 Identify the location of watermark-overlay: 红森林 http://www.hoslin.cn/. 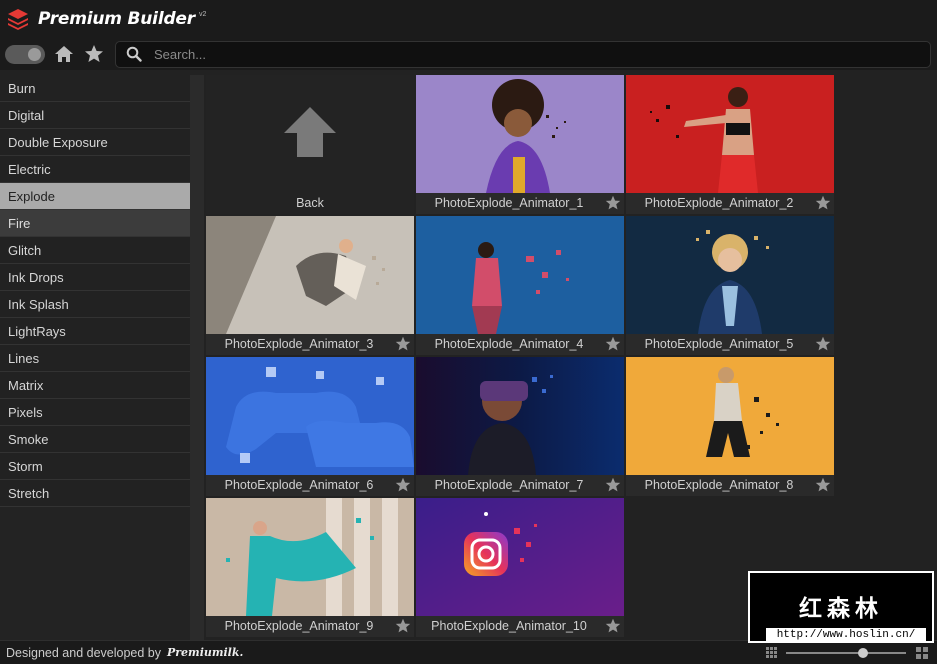
(841, 607).